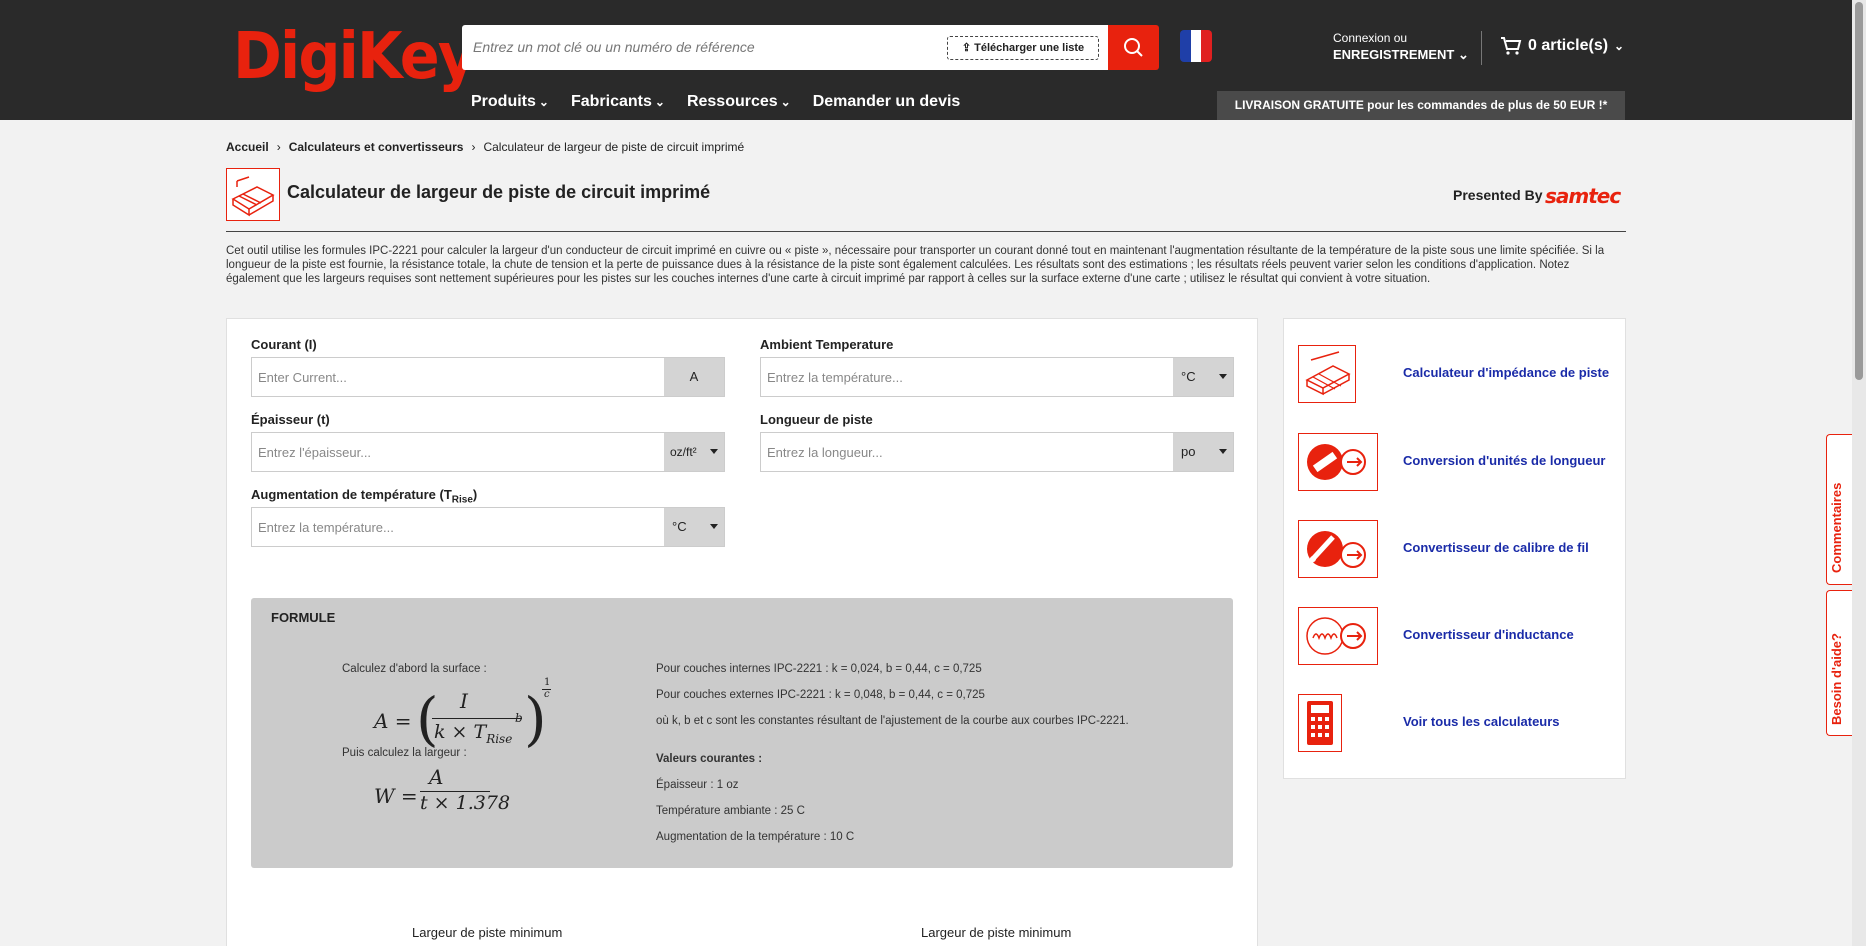  I want to click on digikey-logo: DigiKey, so click(354, 57).